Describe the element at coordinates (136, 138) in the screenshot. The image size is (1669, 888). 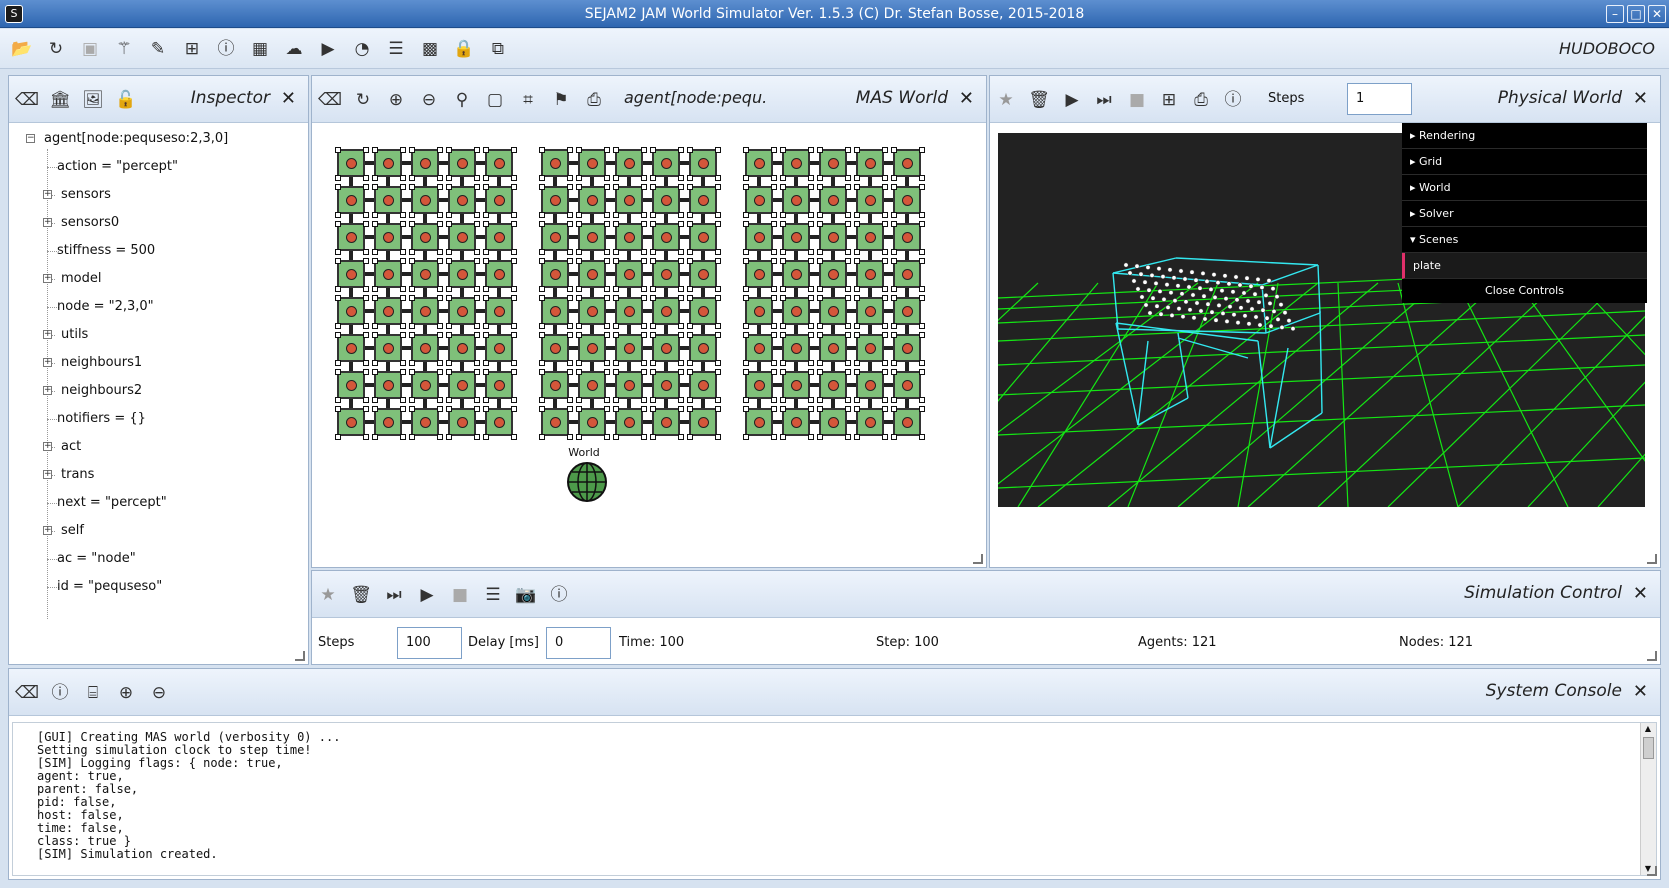
I see `tree-root: agent[node:pequseso:2,3,0]` at that location.